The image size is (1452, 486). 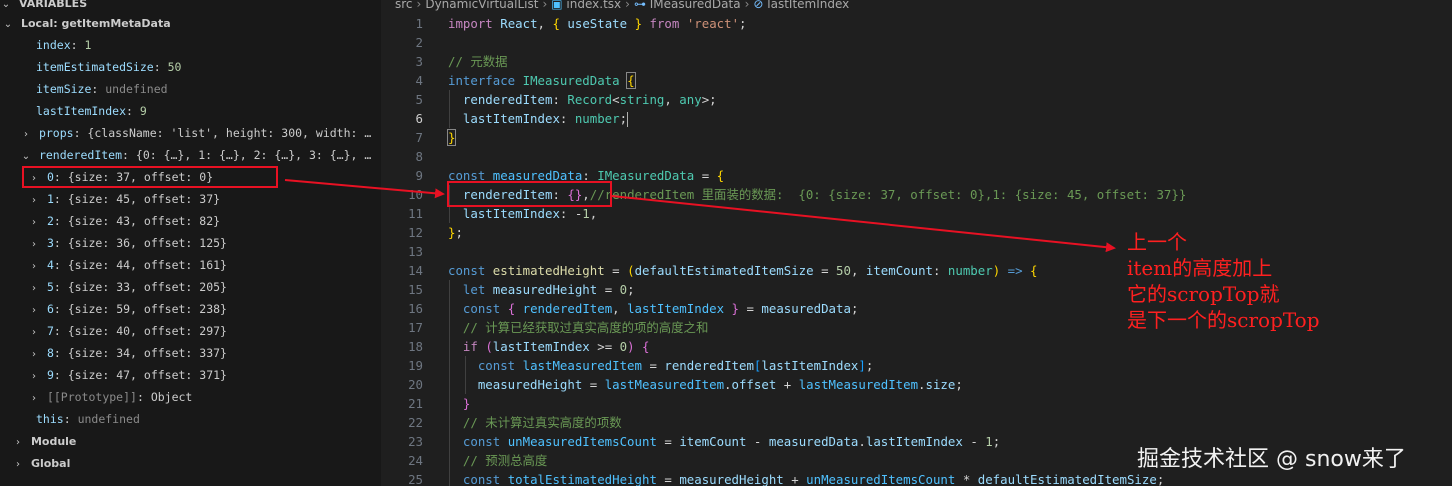 I want to click on breadcrumb-item: IMeasuredData, so click(x=695, y=5).